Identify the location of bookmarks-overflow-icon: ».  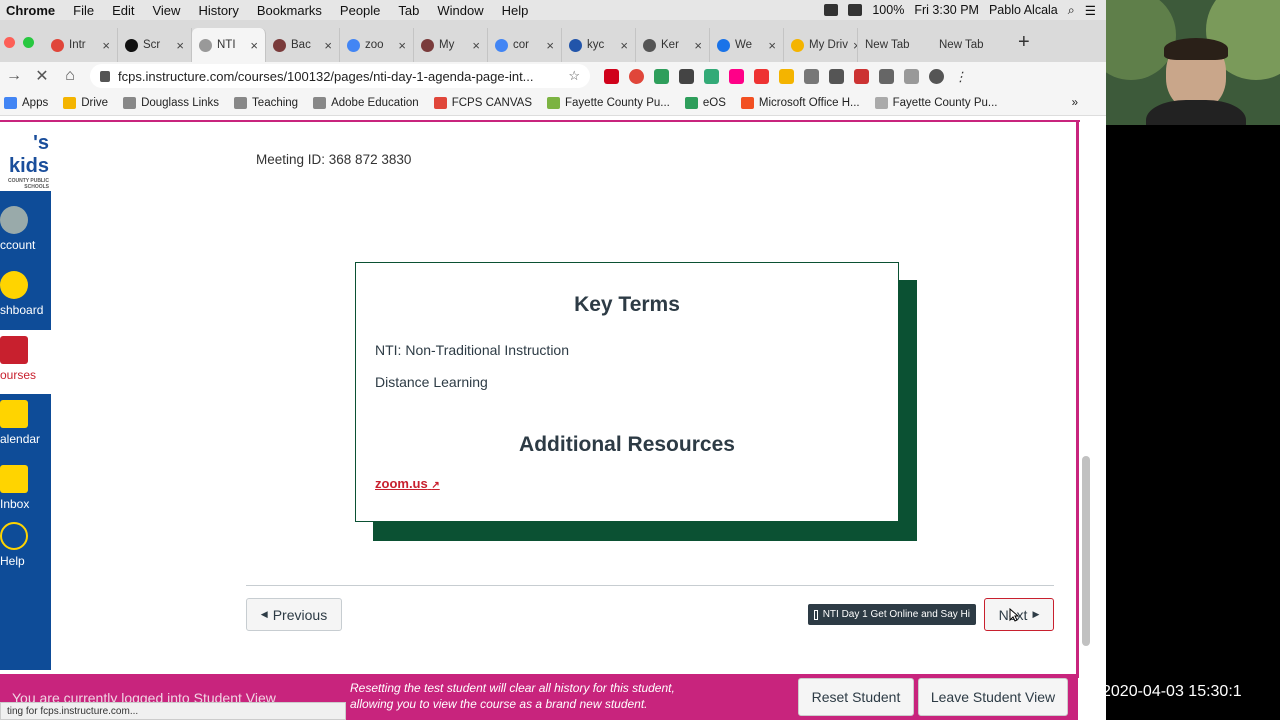
(1089, 103).